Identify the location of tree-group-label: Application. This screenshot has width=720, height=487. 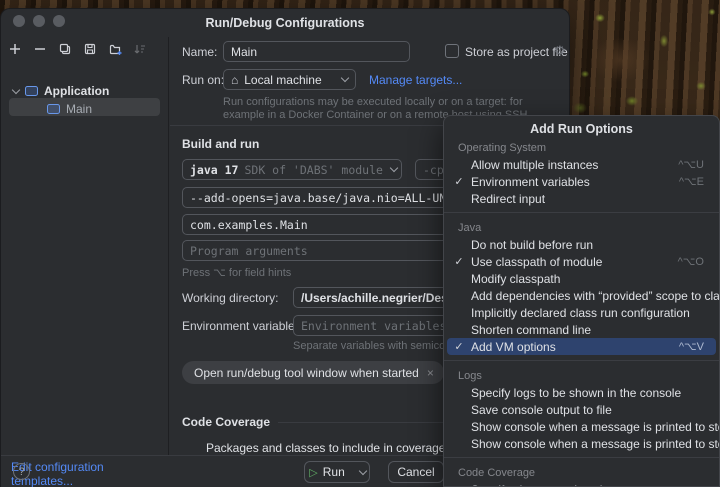
(77, 91).